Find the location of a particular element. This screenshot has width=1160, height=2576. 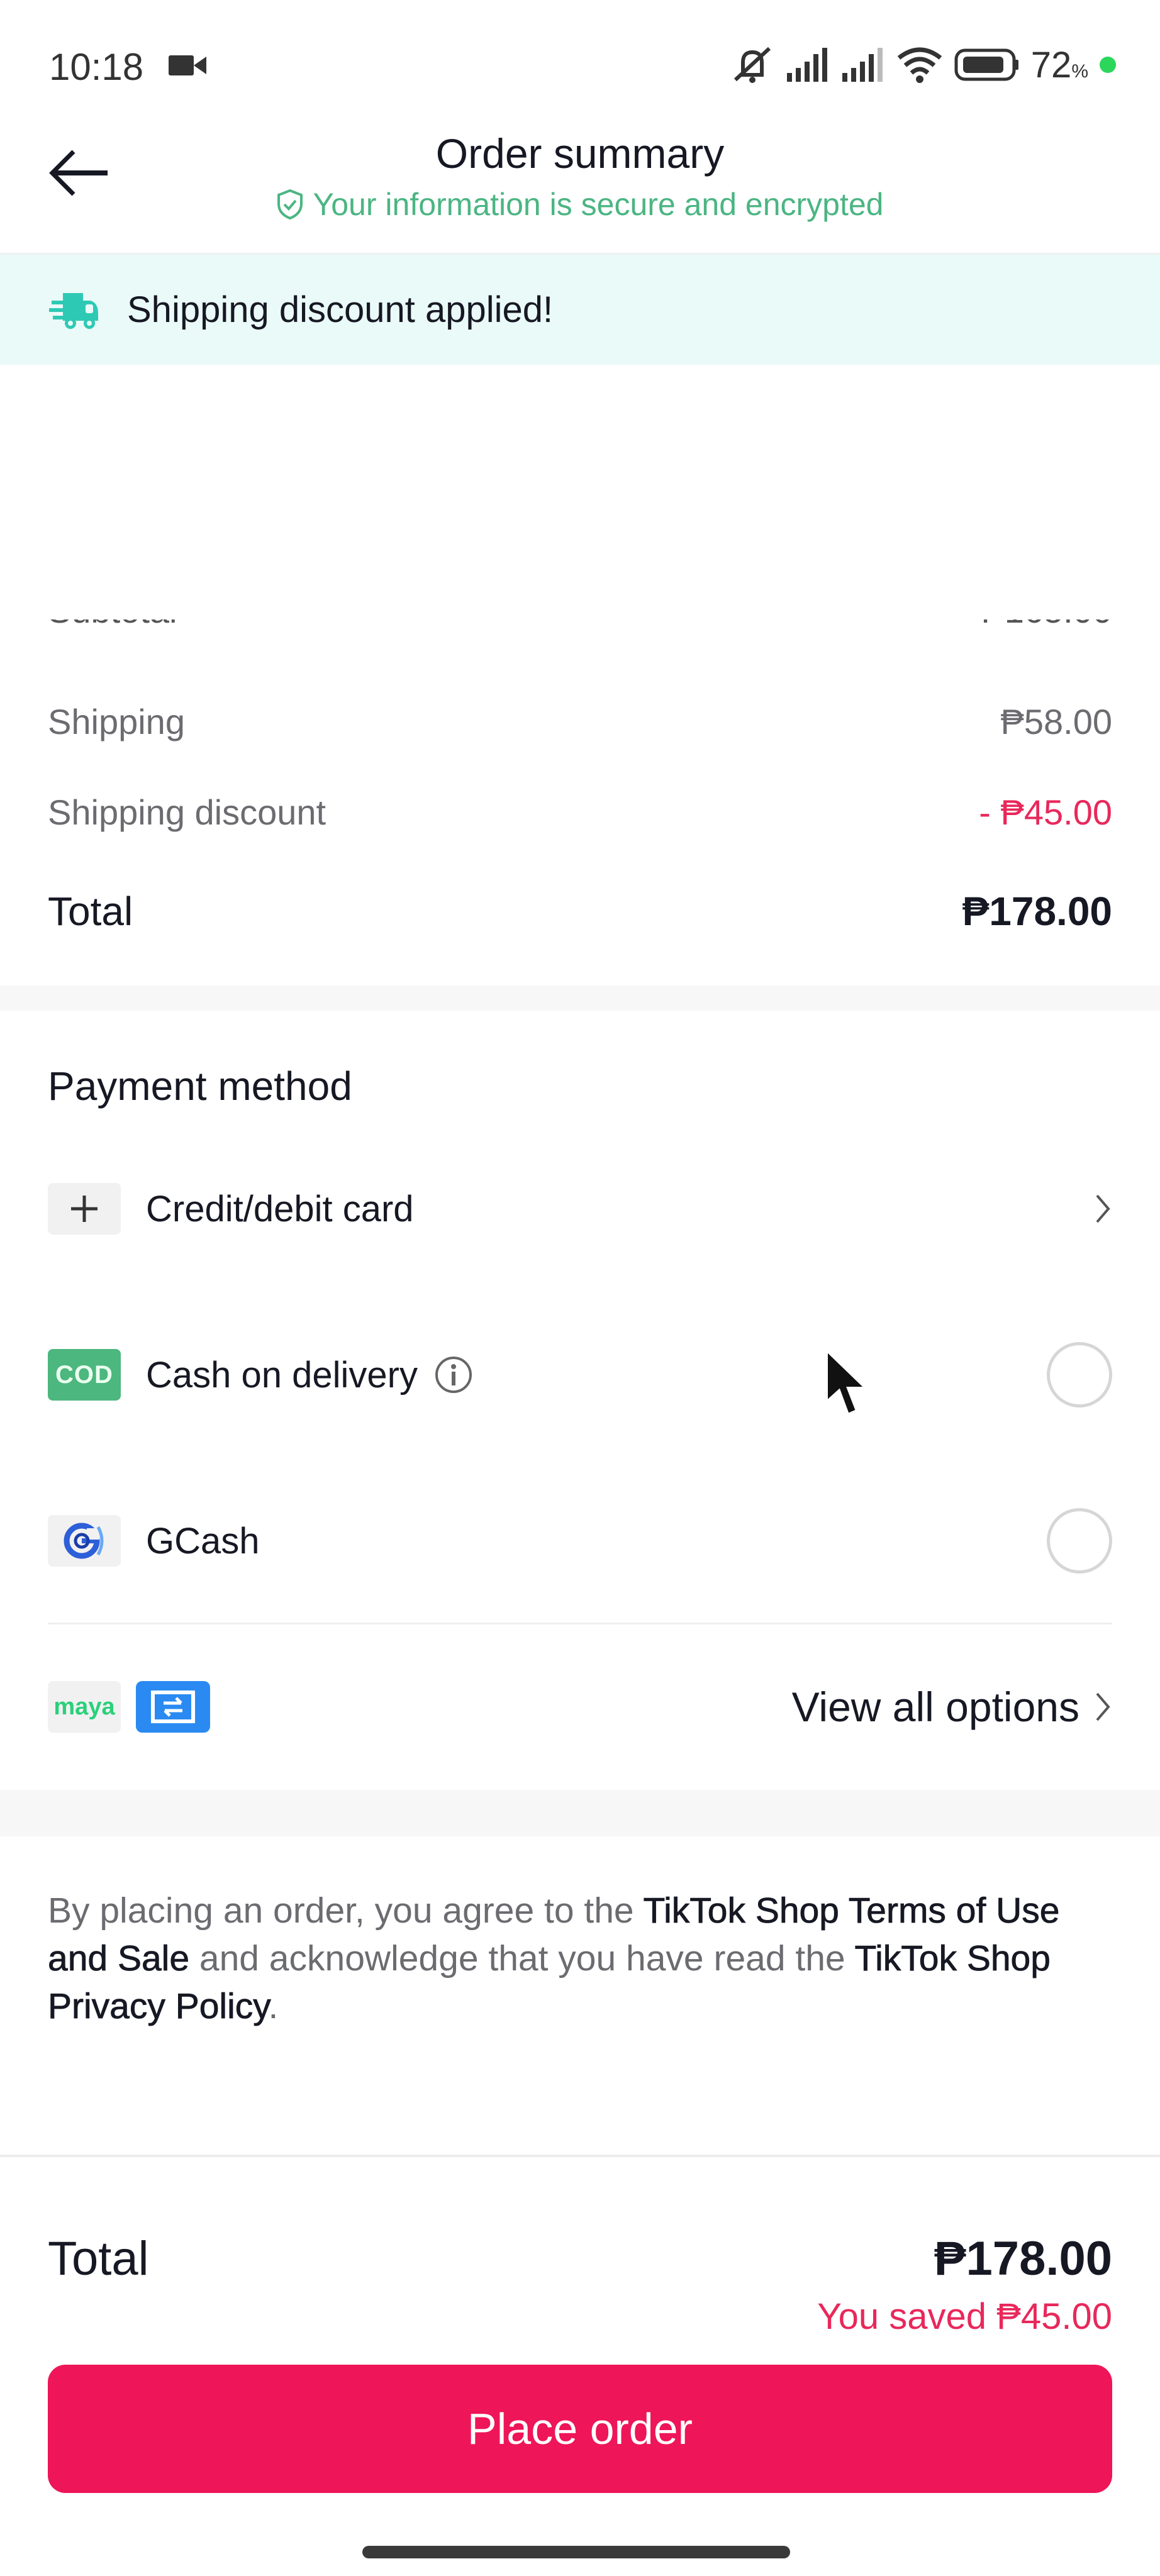

plus-icon is located at coordinates (84, 1209).